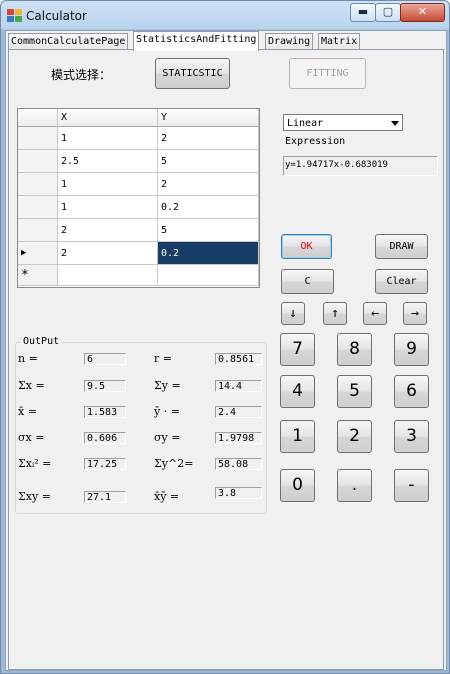 The width and height of the screenshot is (450, 674). What do you see at coordinates (41, 341) in the screenshot?
I see `output-title: OutPut` at bounding box center [41, 341].